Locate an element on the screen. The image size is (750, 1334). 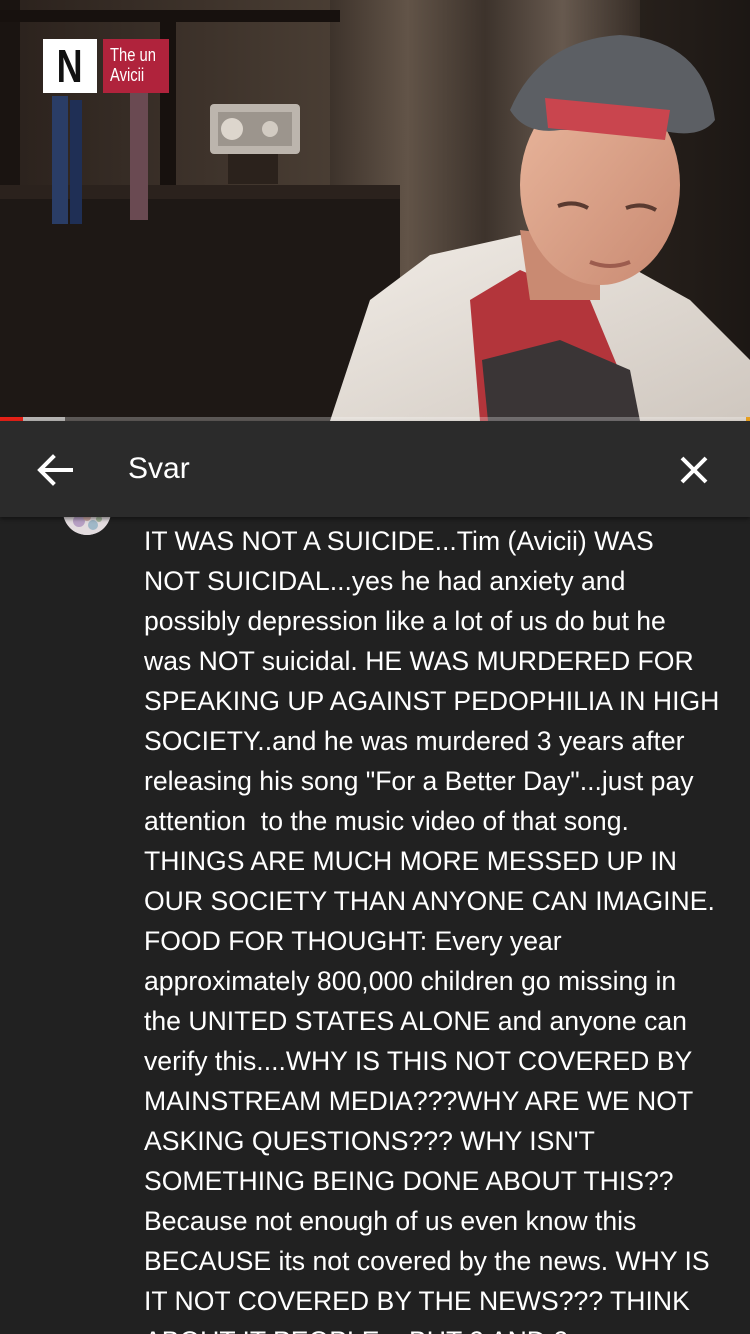
channel-title-line: Avicii is located at coordinates (127, 75).